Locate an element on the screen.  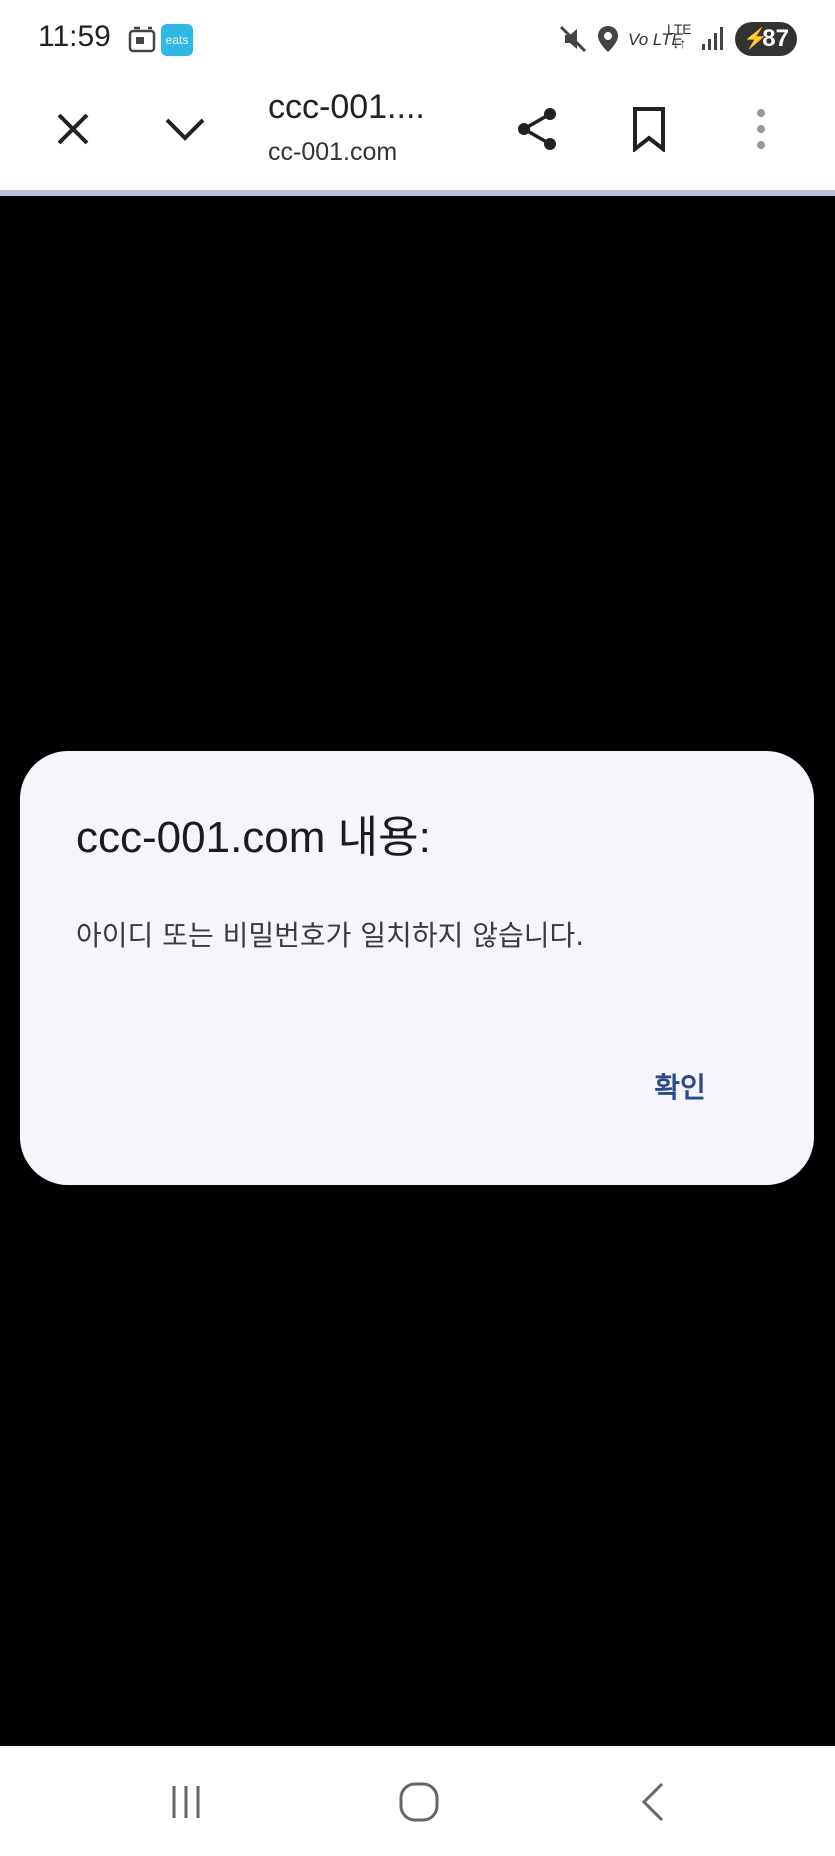
recents-button is located at coordinates (186, 1804).